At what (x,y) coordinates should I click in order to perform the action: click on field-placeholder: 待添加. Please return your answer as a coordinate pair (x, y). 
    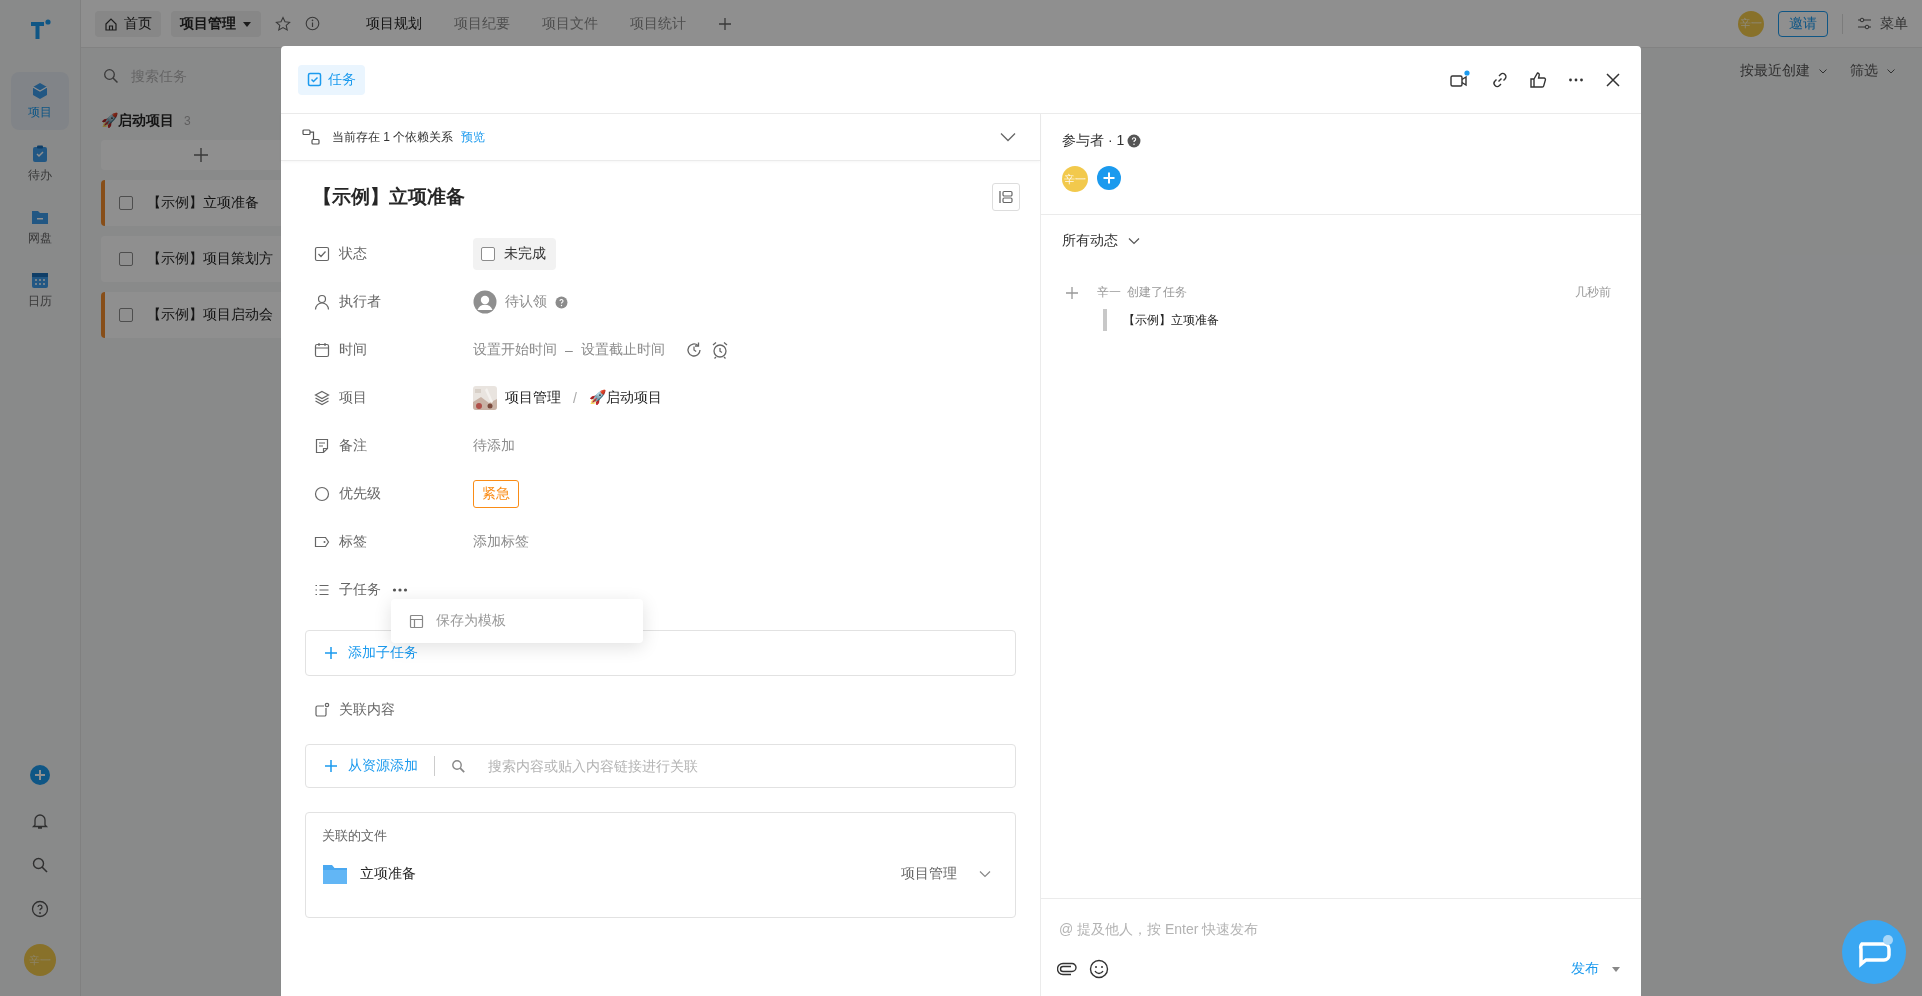
    Looking at the image, I should click on (494, 446).